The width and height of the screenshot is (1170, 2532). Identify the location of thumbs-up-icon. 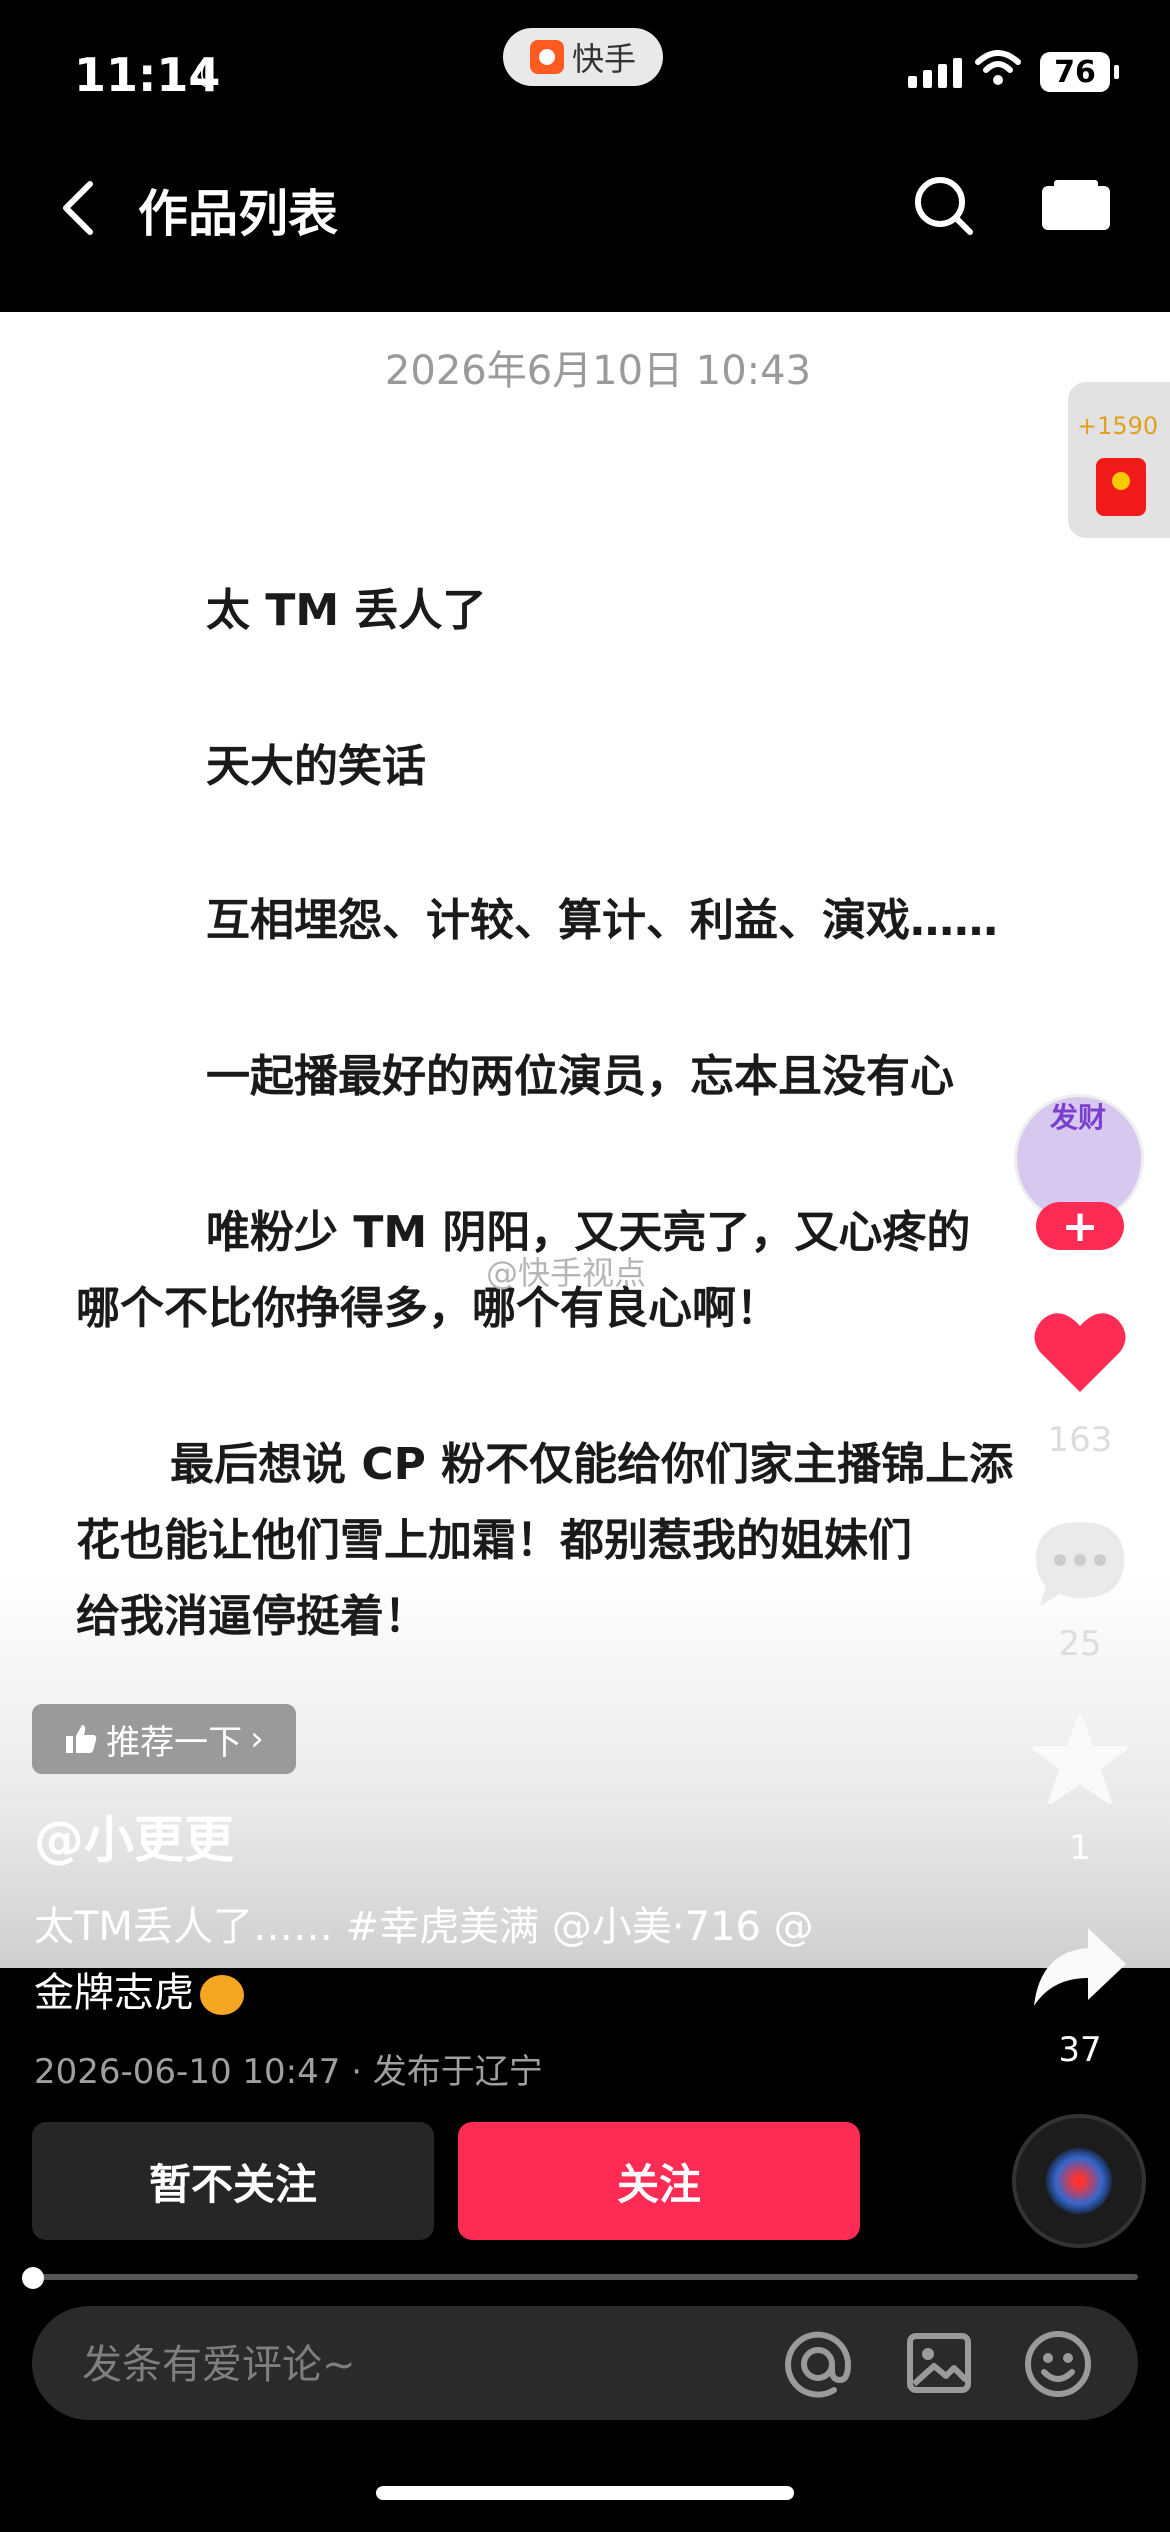
(81, 1739).